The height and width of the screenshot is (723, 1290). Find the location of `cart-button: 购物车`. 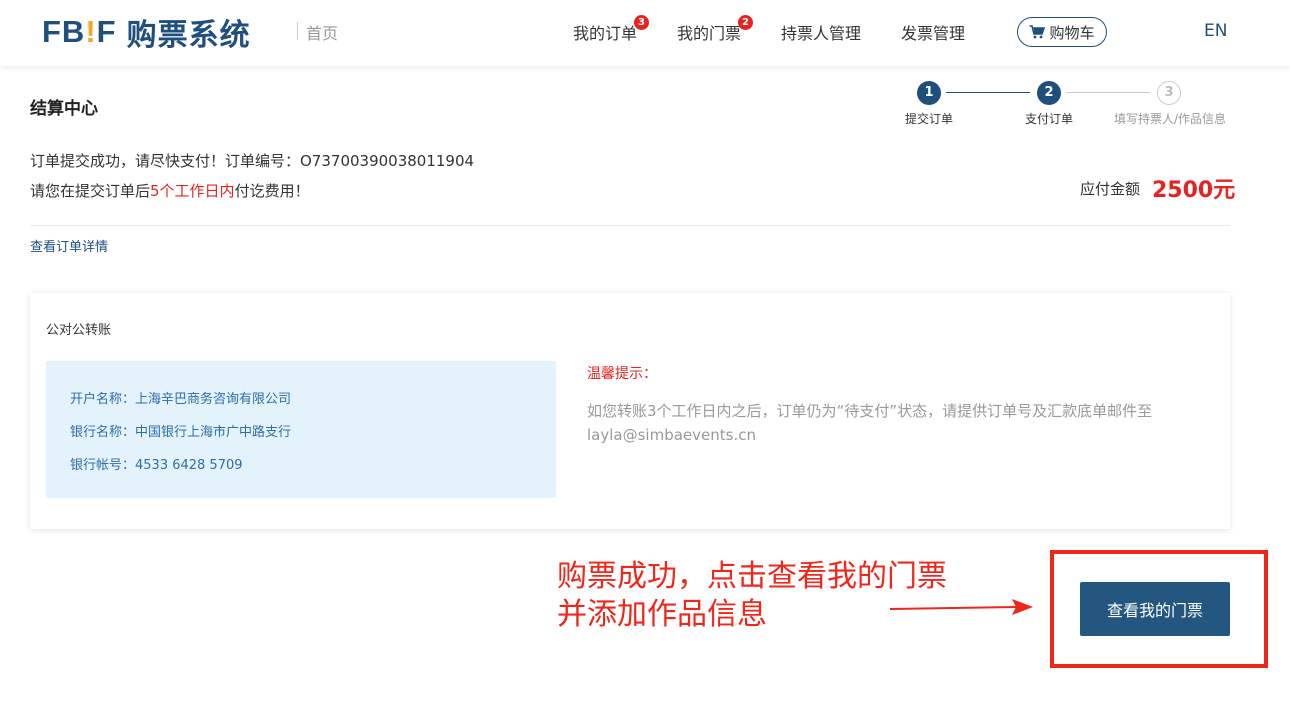

cart-button: 购物车 is located at coordinates (1062, 32).